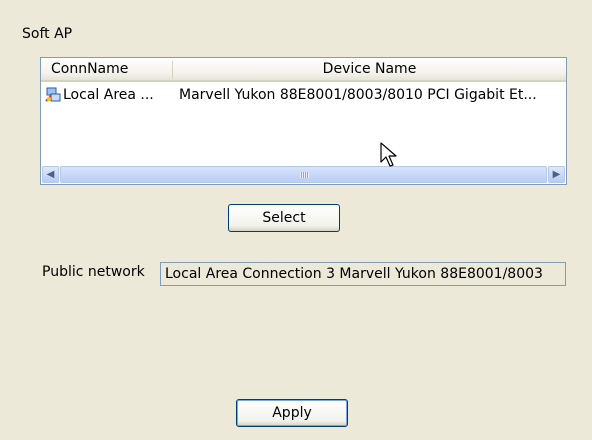 The image size is (592, 440). I want to click on scrollbar-grip, so click(304, 175).